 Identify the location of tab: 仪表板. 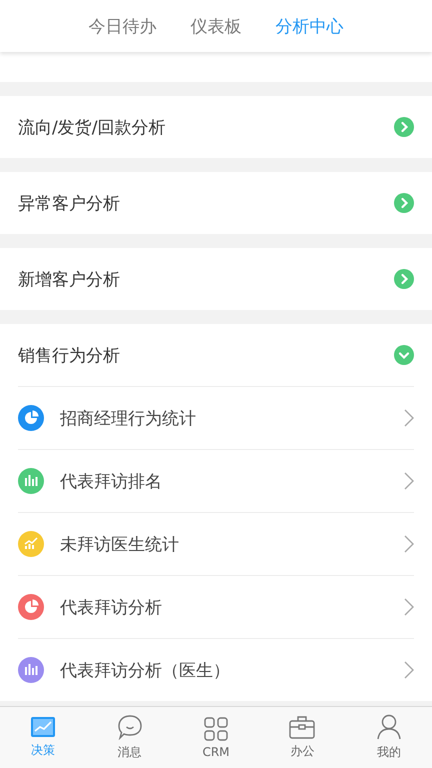
(216, 26).